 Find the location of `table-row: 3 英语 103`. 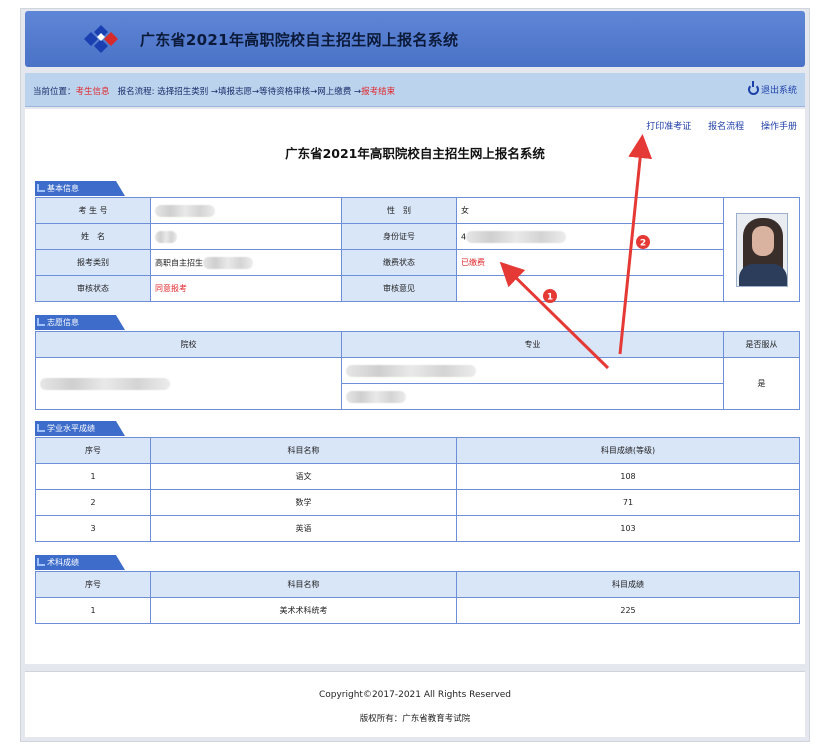

table-row: 3 英语 103 is located at coordinates (417, 528).